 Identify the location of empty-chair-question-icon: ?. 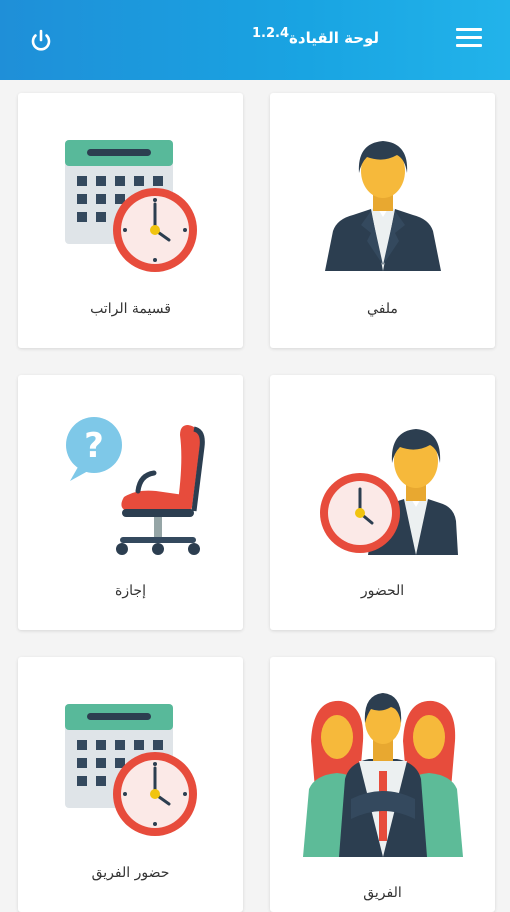
(130, 487).